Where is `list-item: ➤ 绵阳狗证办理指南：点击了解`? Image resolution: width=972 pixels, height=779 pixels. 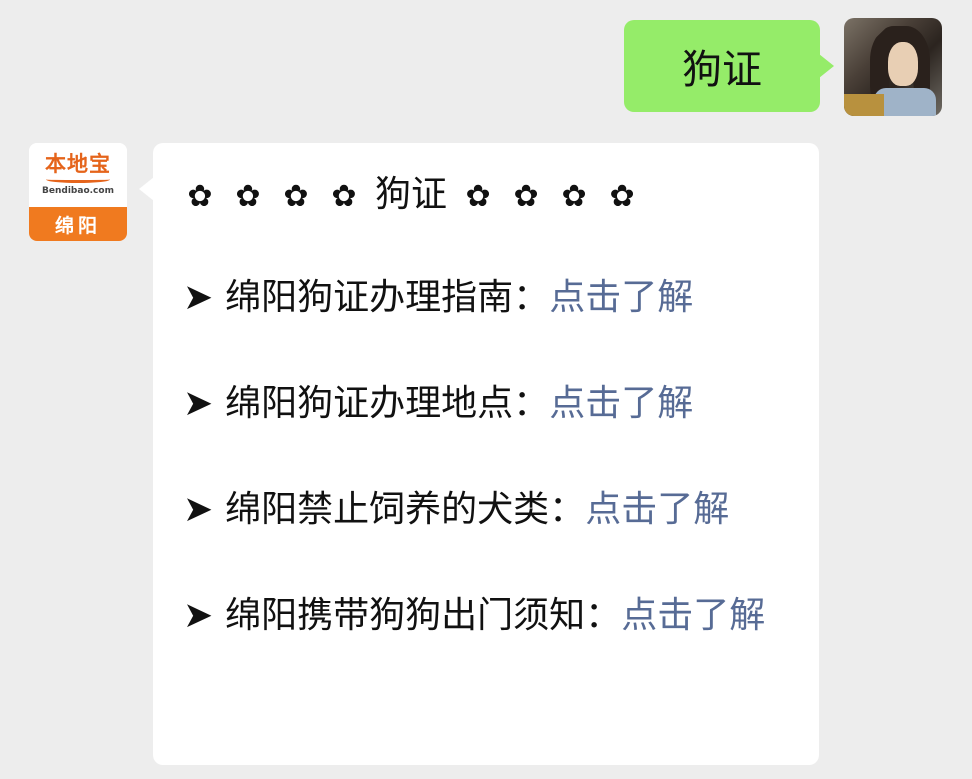
list-item: ➤ 绵阳狗证办理指南：点击了解 is located at coordinates (486, 298).